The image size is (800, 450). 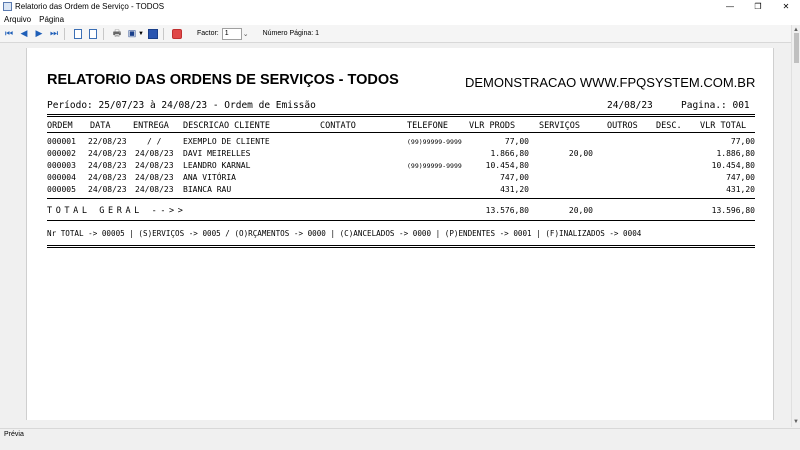 I want to click on row-ordem: 000005, so click(x=61, y=189).